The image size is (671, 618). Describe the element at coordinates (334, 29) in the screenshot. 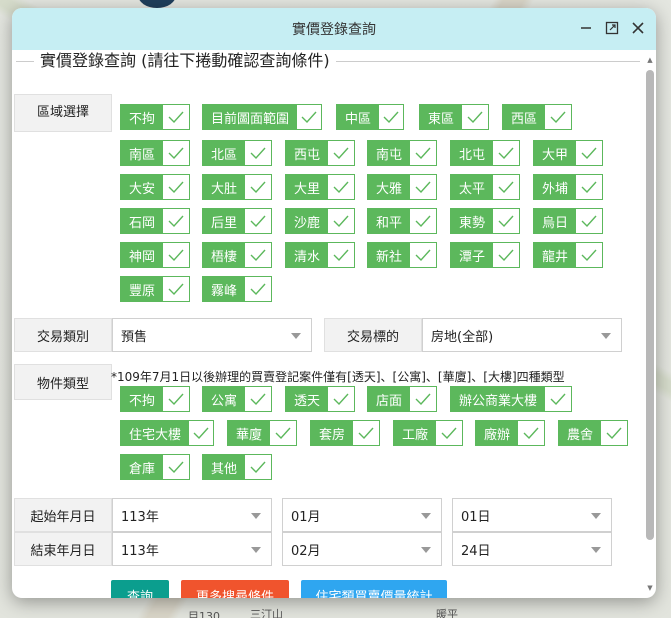

I see `dialog-titlebar: 實價登錄查詢` at that location.